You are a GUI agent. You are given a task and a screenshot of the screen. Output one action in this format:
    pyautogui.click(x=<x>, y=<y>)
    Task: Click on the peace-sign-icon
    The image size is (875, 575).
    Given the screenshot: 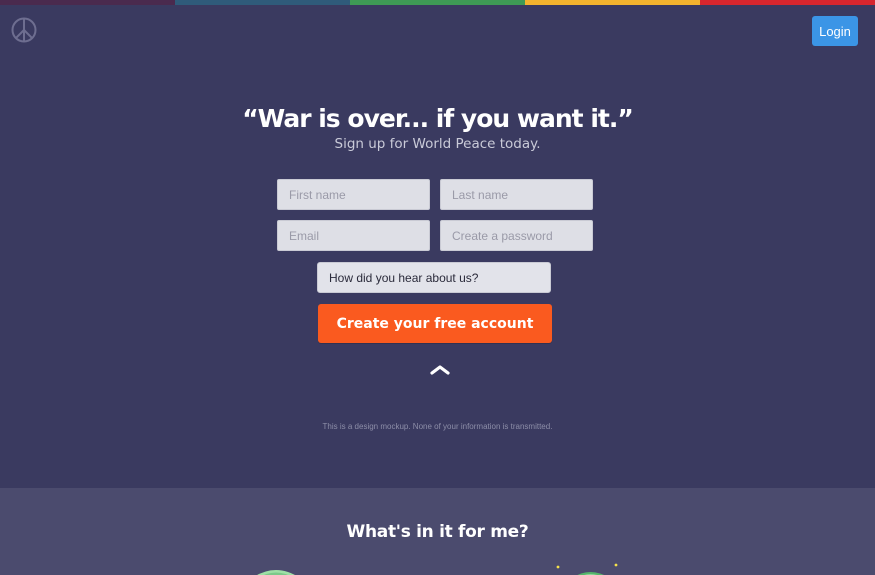 What is the action you would take?
    pyautogui.click(x=24, y=30)
    